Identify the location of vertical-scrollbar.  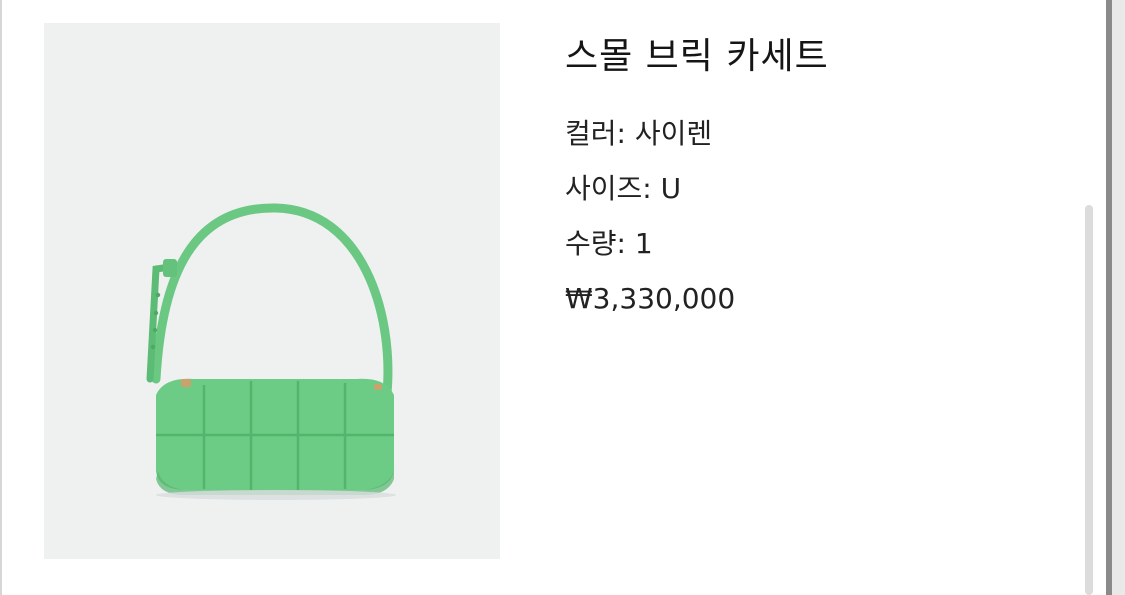
(1089, 400).